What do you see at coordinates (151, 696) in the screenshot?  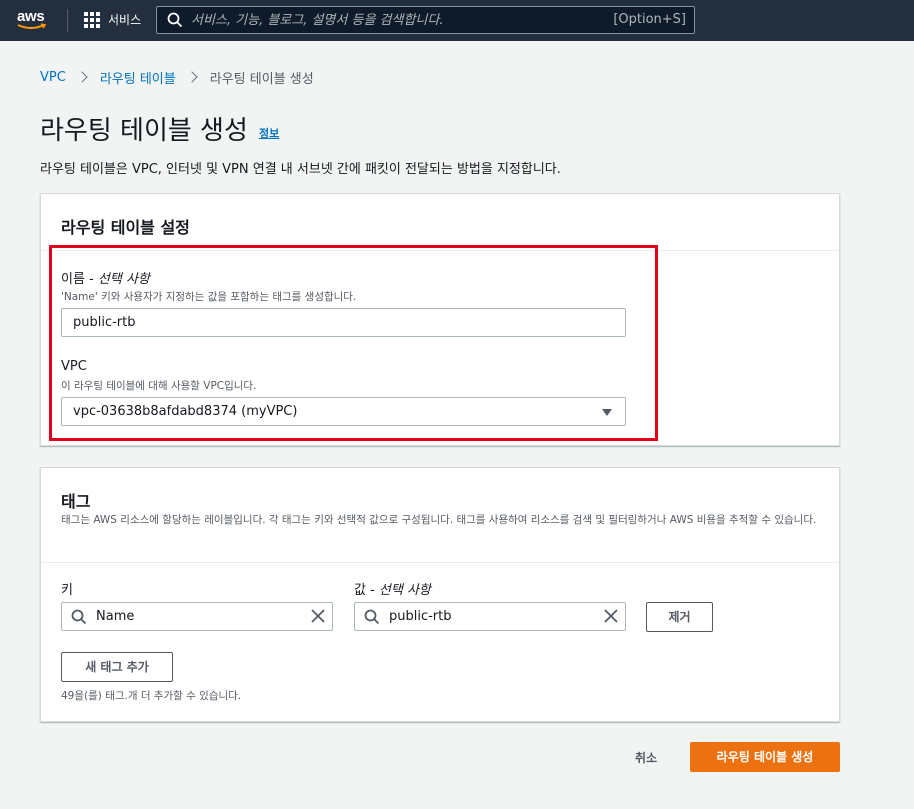 I see `remaining-tags-note: 49을(를) 태그.개 더 추가할 수 있습니다.` at bounding box center [151, 696].